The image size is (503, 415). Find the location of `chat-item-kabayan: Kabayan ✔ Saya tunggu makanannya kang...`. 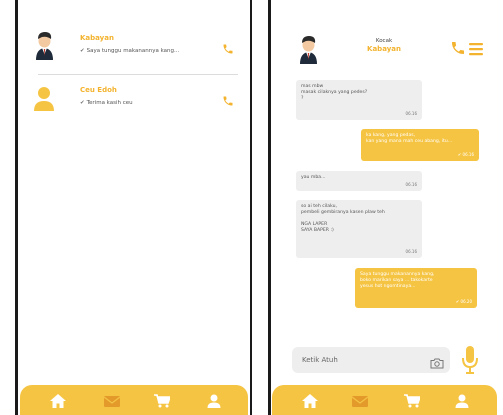

chat-item-kabayan: Kabayan ✔ Saya tunggu makanannya kang... is located at coordinates (134, 48).